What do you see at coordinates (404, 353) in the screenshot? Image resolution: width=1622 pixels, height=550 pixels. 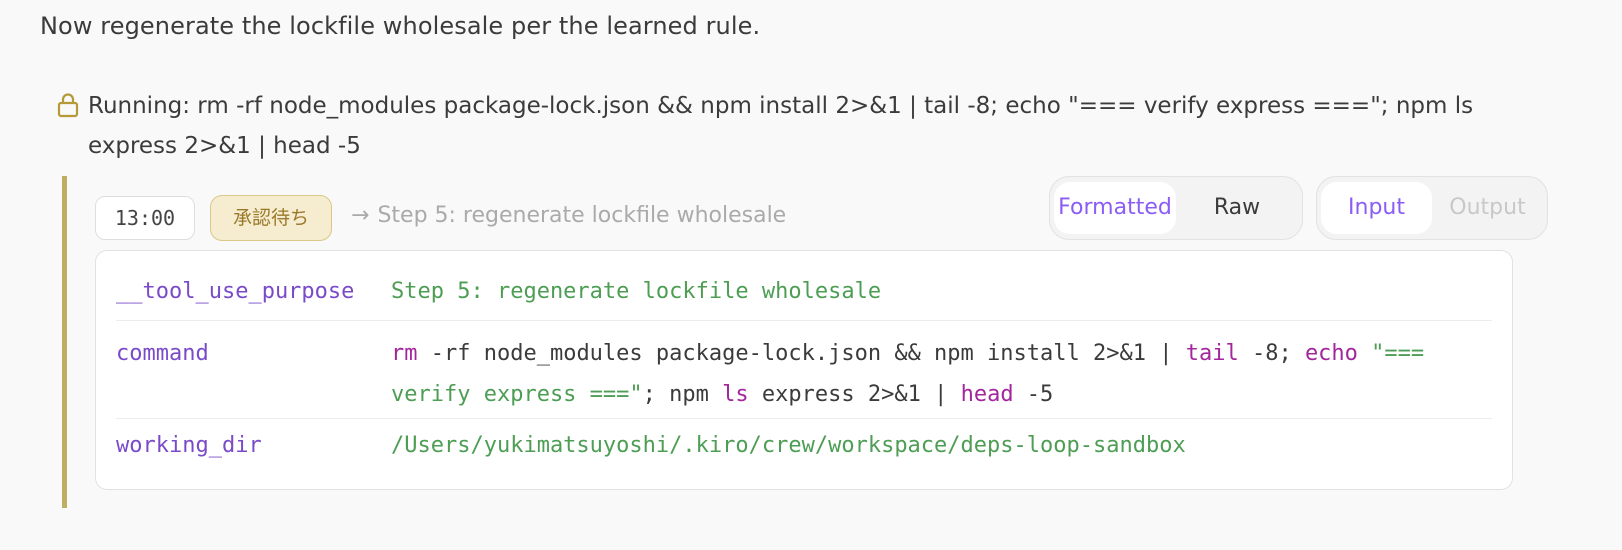 I see `command-token-cmd: rm` at bounding box center [404, 353].